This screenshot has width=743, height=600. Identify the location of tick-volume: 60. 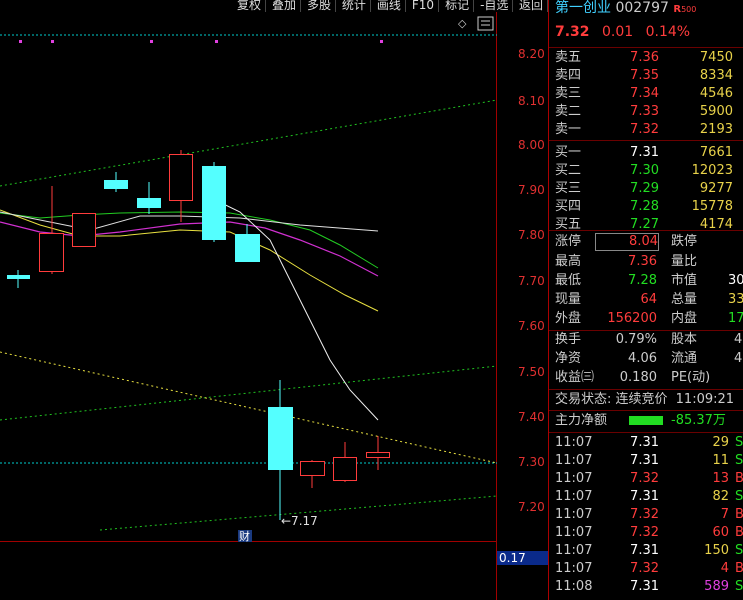
(720, 532).